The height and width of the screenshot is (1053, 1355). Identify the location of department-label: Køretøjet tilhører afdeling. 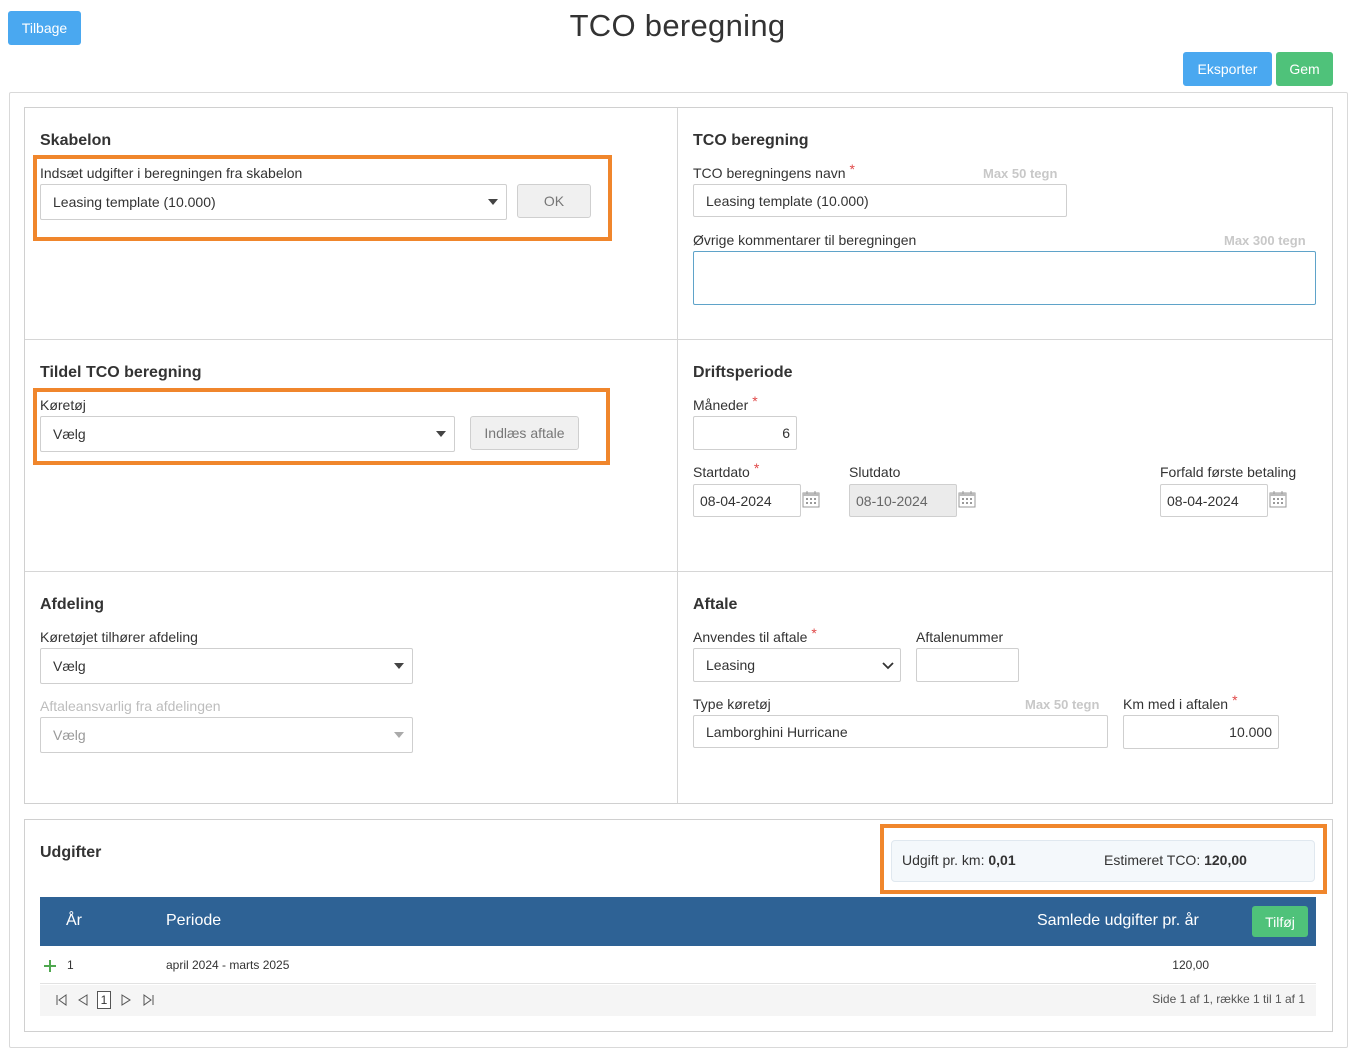
(119, 637).